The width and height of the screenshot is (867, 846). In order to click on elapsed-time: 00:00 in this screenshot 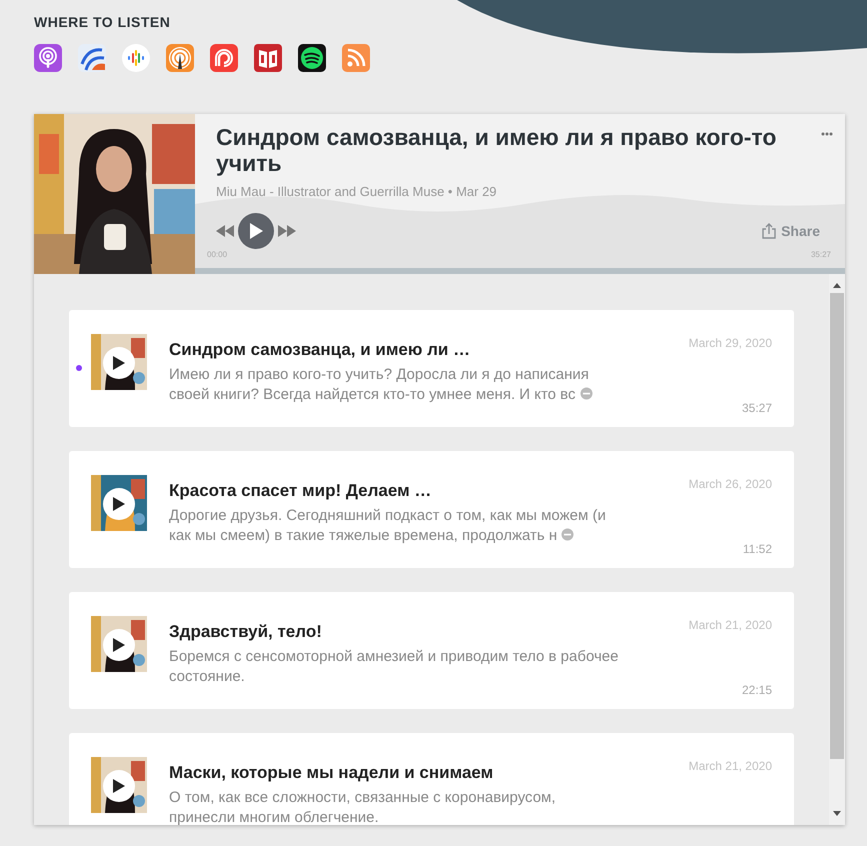, I will do `click(217, 255)`.